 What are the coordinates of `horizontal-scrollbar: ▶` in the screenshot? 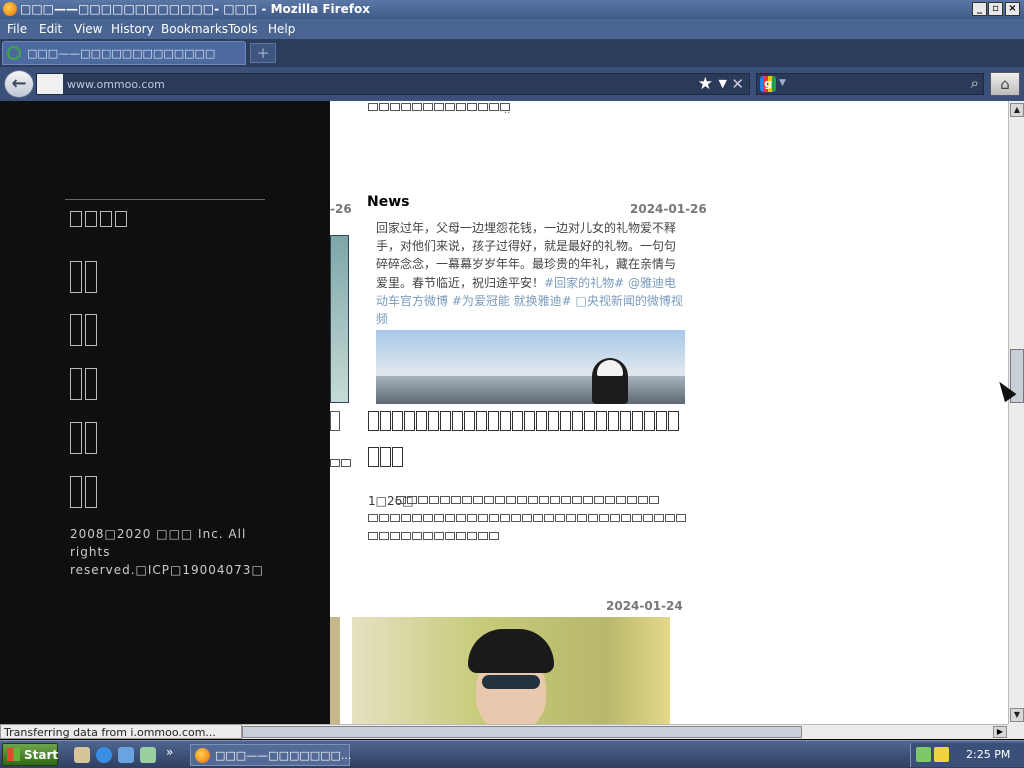 It's located at (625, 731).